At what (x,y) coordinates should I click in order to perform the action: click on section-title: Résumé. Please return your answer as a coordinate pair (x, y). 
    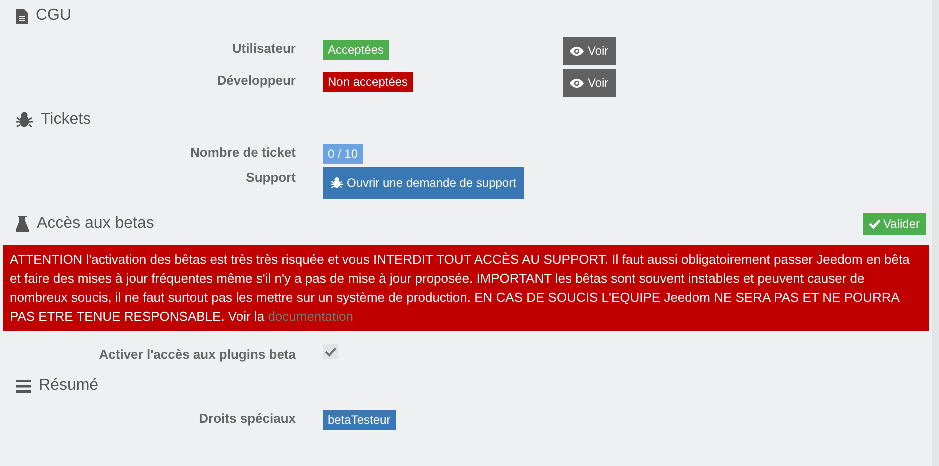
    Looking at the image, I should click on (69, 386).